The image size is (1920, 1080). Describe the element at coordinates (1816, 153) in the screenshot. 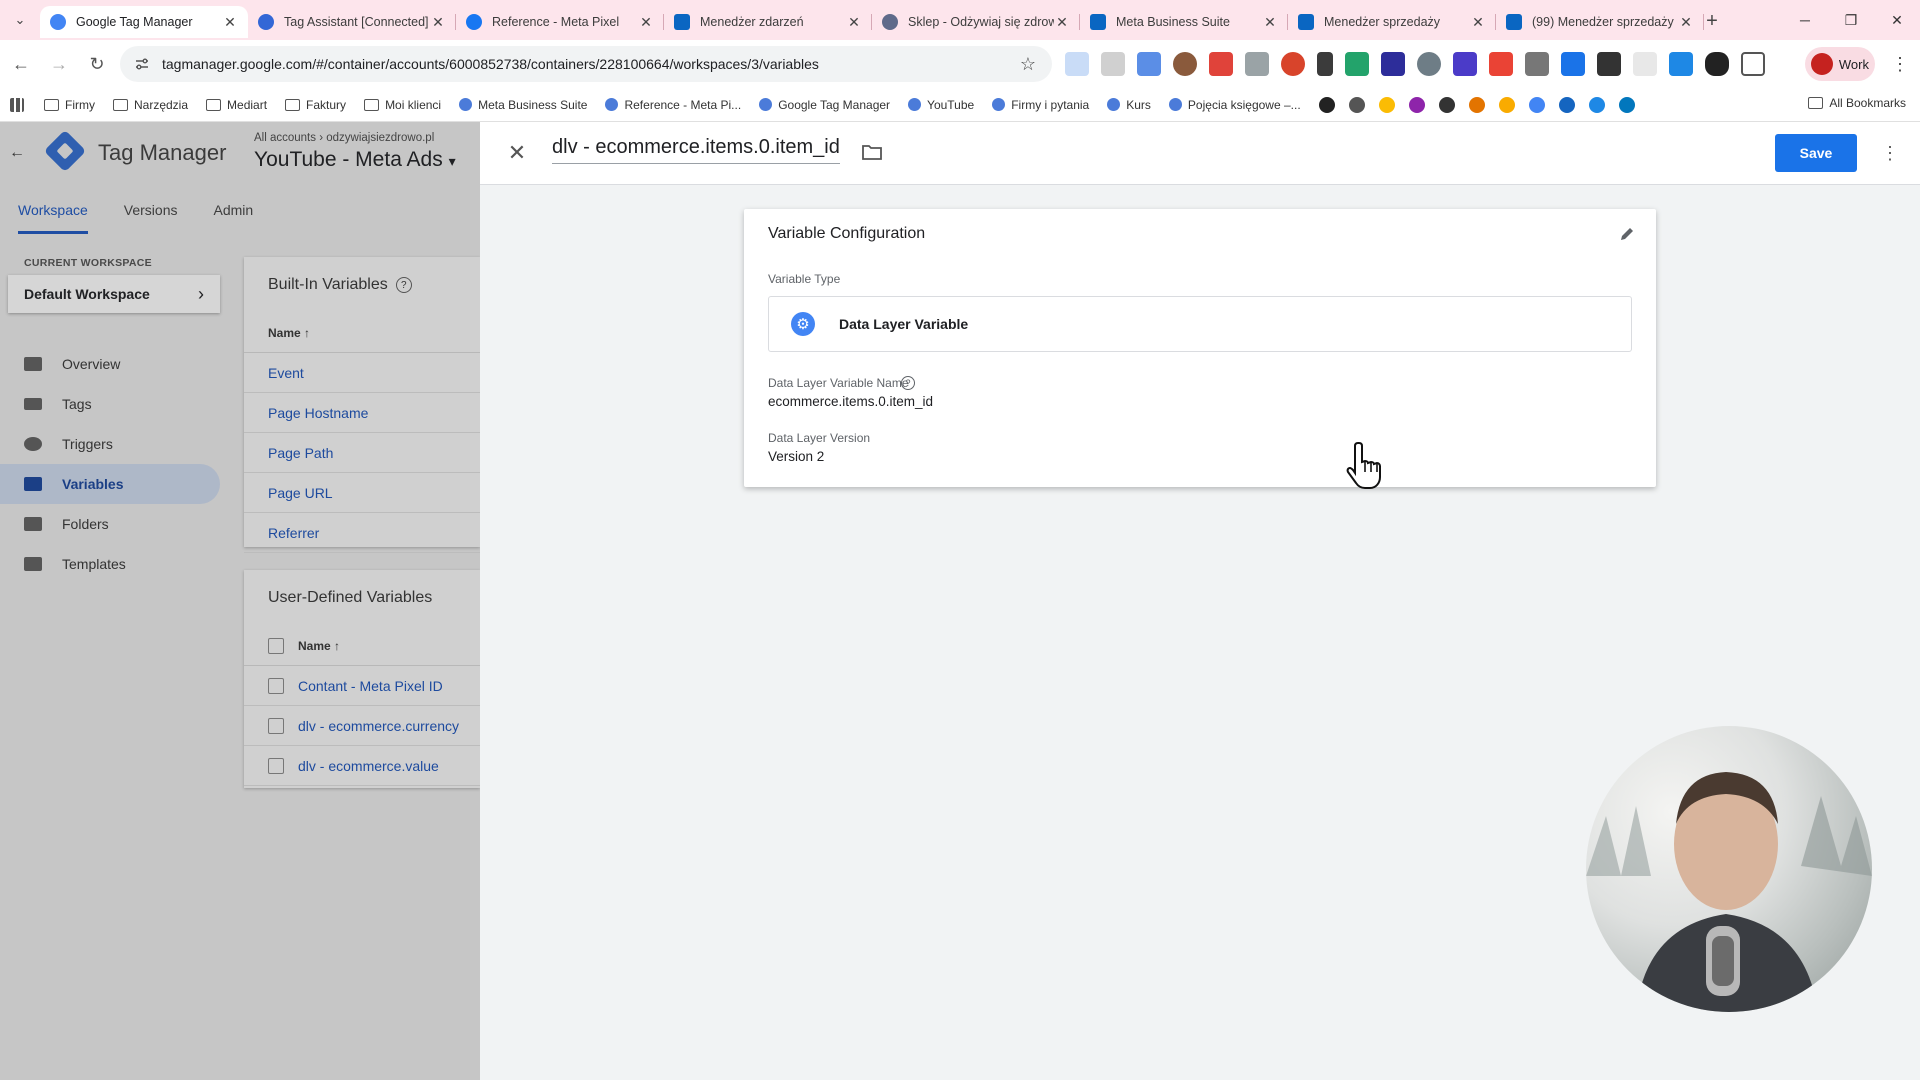

I see `save-button: Save` at that location.